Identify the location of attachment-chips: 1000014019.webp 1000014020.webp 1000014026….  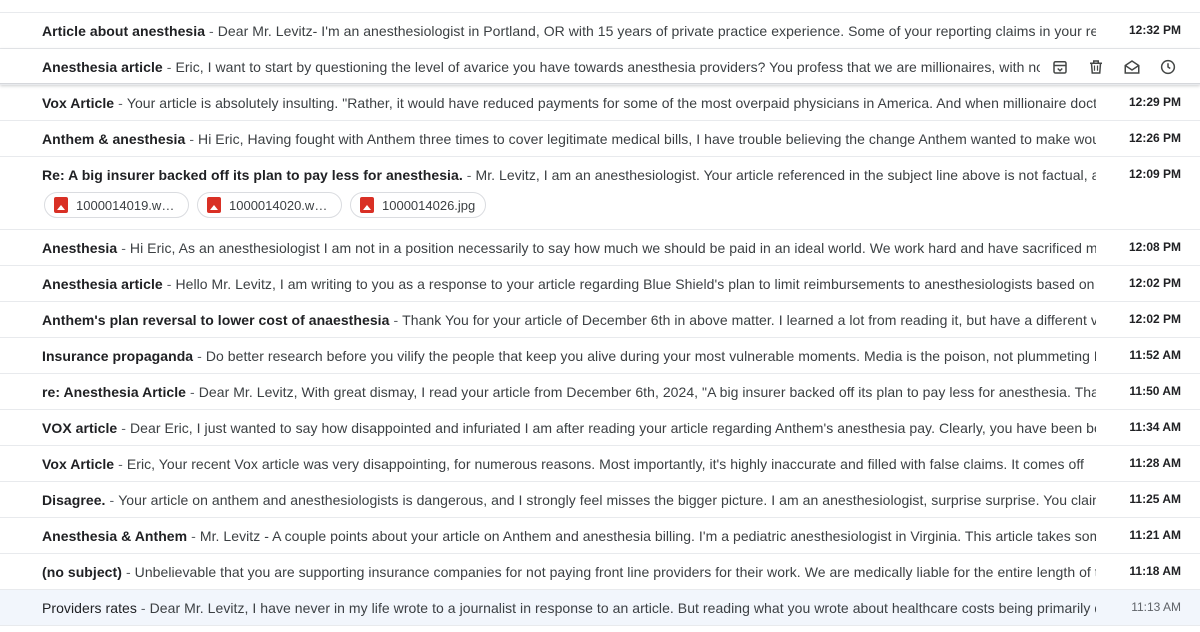
(265, 205).